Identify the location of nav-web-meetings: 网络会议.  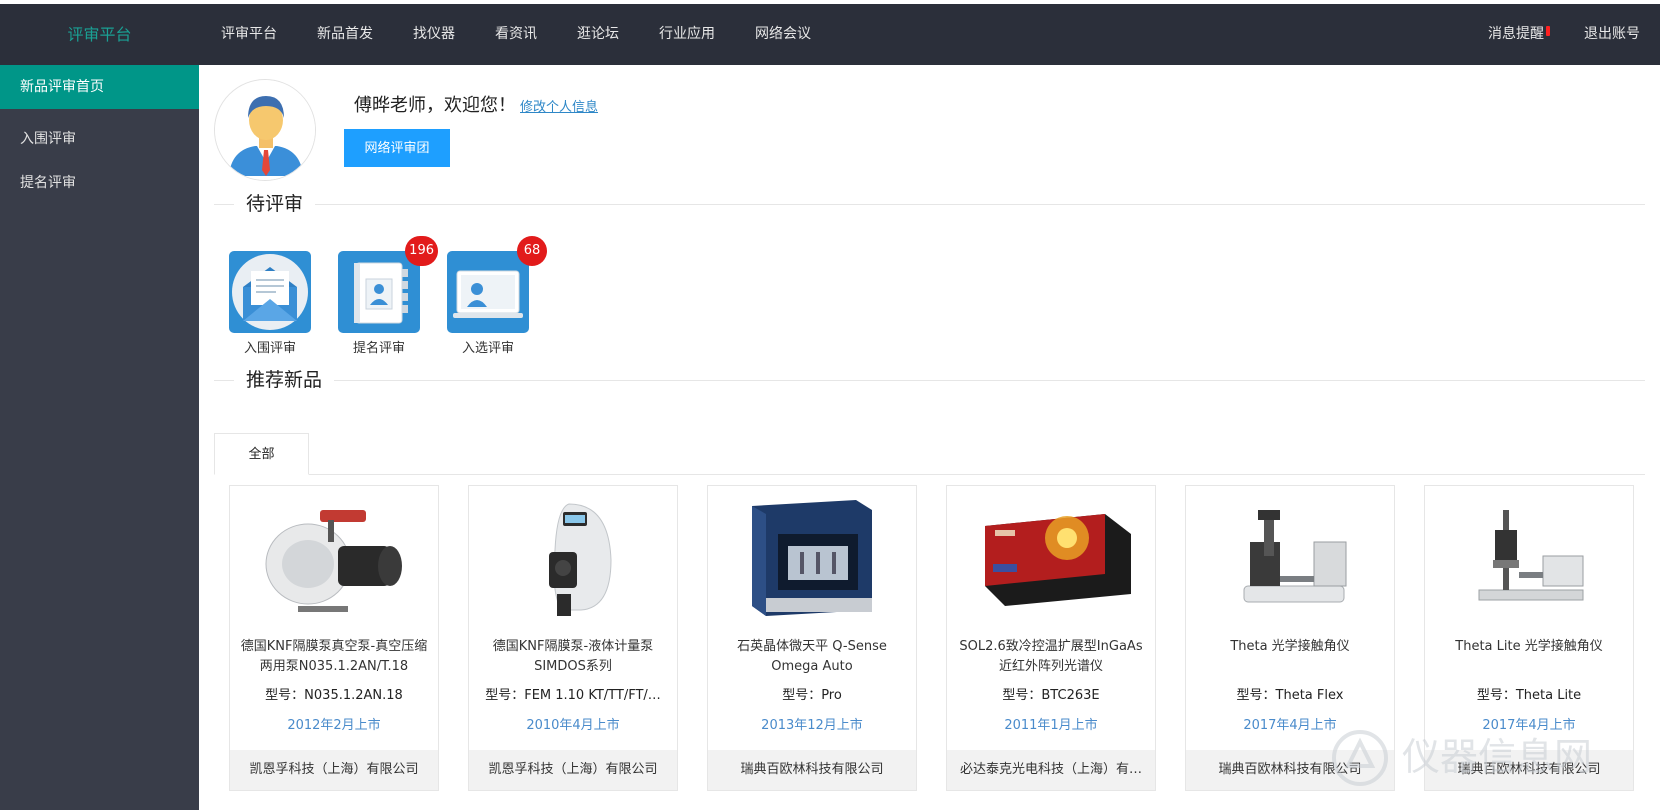
(783, 34).